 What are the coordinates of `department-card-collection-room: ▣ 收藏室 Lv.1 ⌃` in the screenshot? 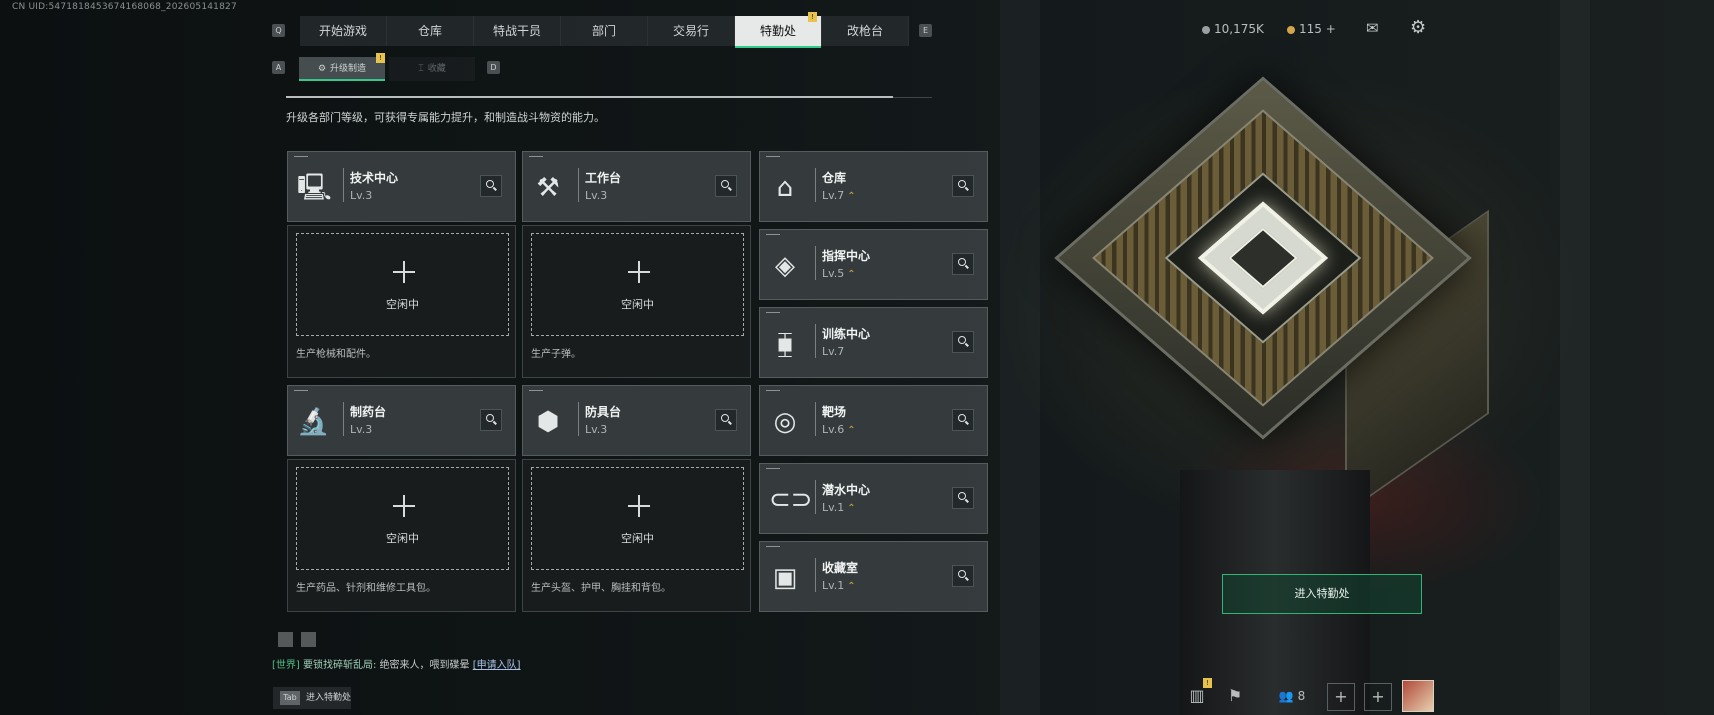 It's located at (873, 576).